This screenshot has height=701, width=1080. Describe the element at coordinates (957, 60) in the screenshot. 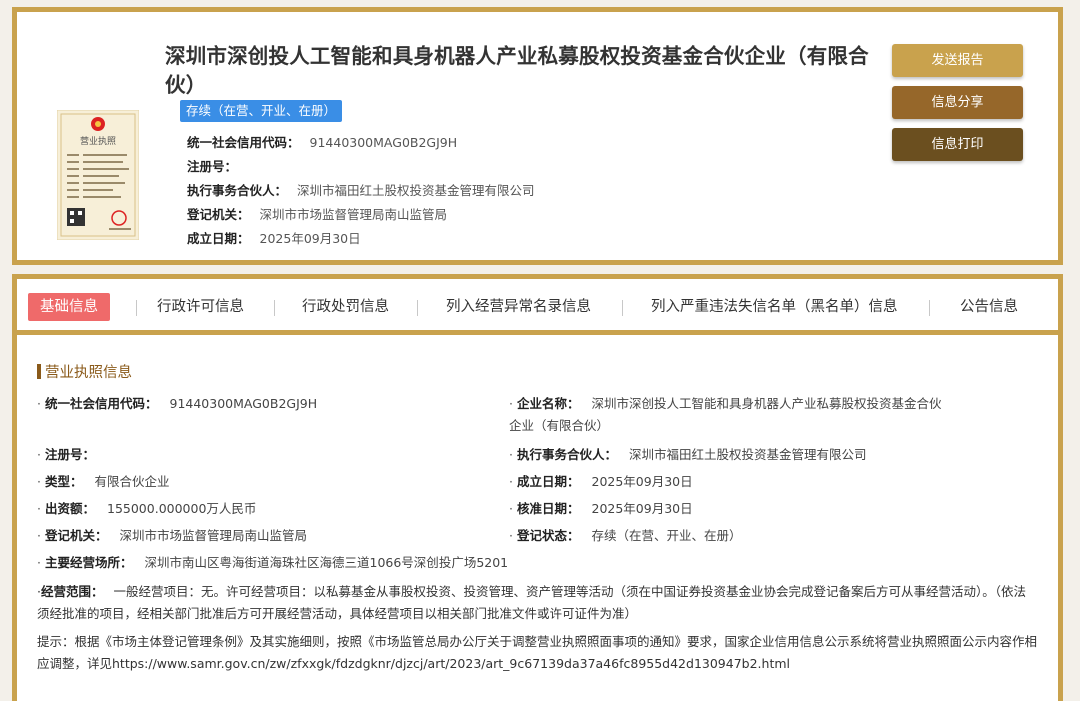

I see `send-report-button: 发送报告` at that location.